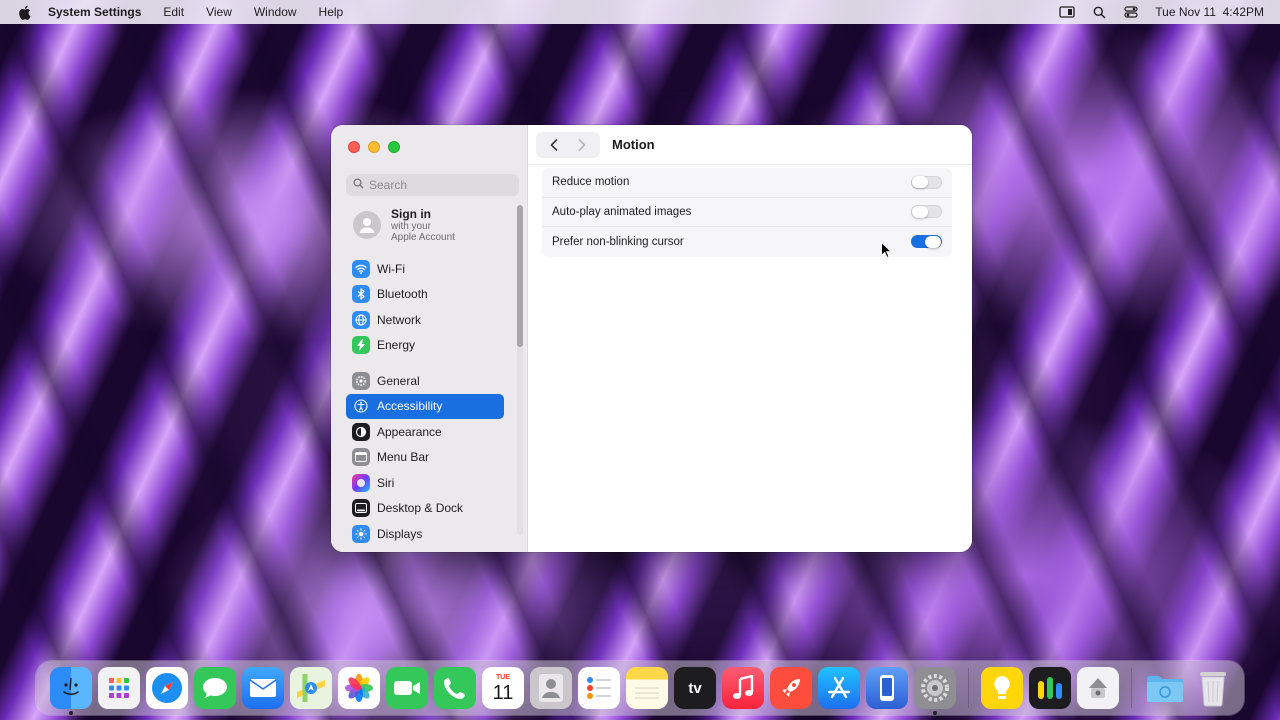 The width and height of the screenshot is (1280, 720). What do you see at coordinates (591, 182) in the screenshot?
I see `setting-label: Reduce motion` at bounding box center [591, 182].